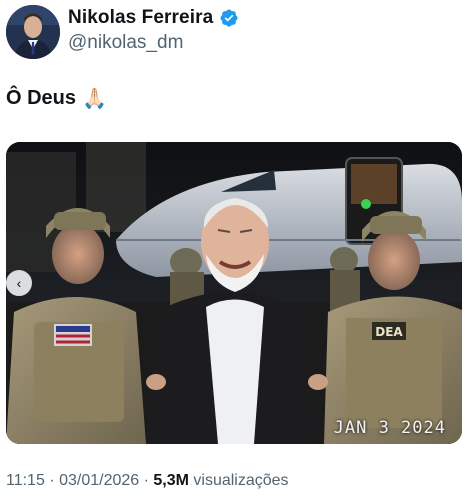 The height and width of the screenshot is (499, 472). What do you see at coordinates (389, 428) in the screenshot?
I see `photo-date-stamp: JAN 3 2024` at bounding box center [389, 428].